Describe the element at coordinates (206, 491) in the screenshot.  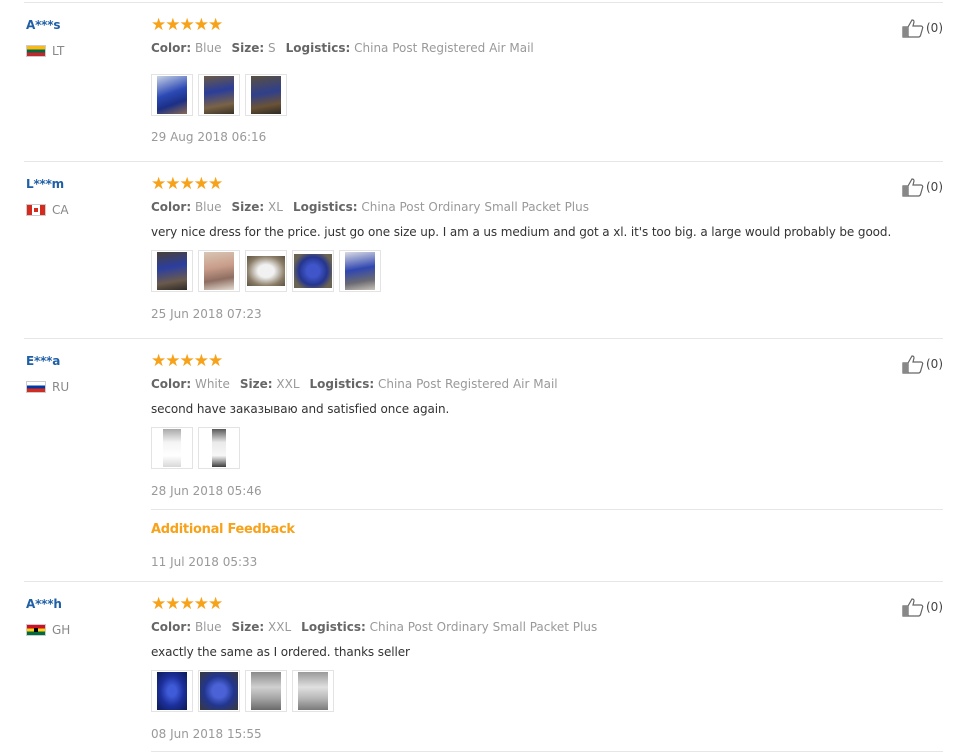
I see `review-date: 28 Jun 2018 05:46` at that location.